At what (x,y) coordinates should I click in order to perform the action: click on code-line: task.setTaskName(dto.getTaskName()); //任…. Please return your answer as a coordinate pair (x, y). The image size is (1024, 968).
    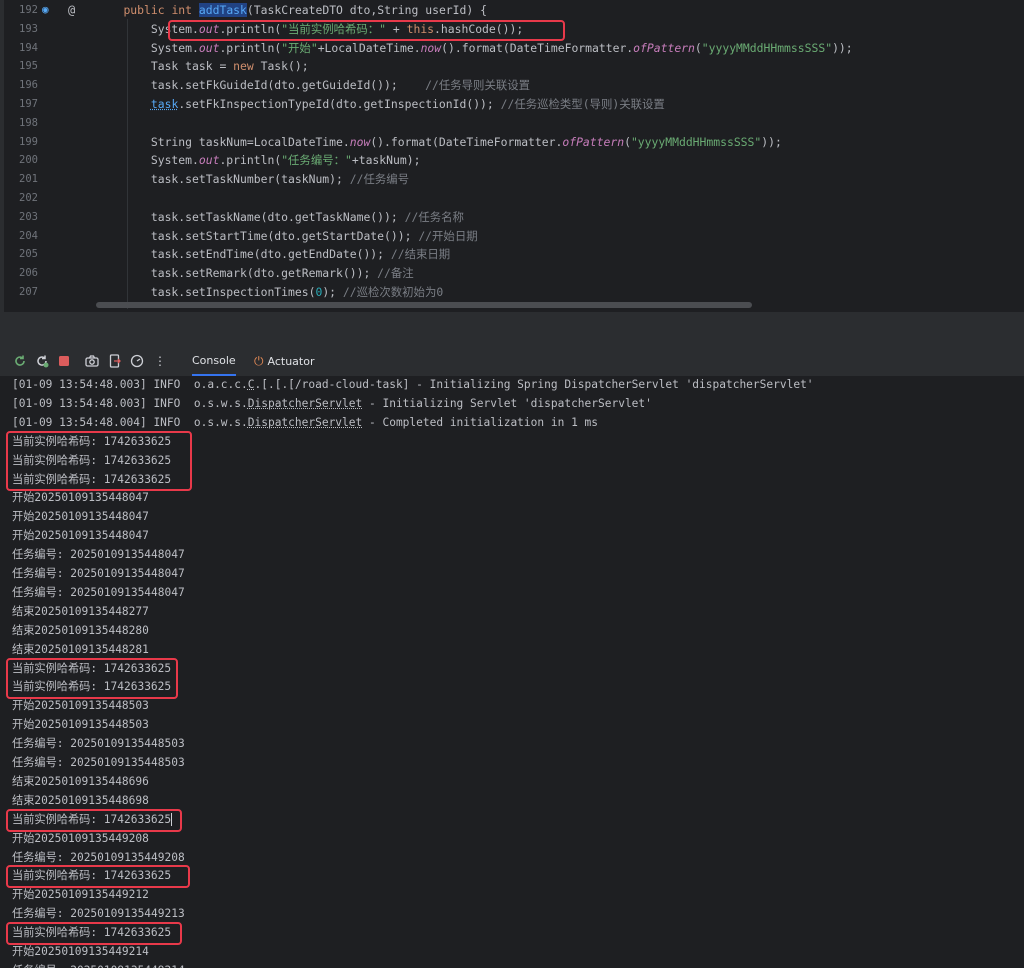
    Looking at the image, I should click on (280, 217).